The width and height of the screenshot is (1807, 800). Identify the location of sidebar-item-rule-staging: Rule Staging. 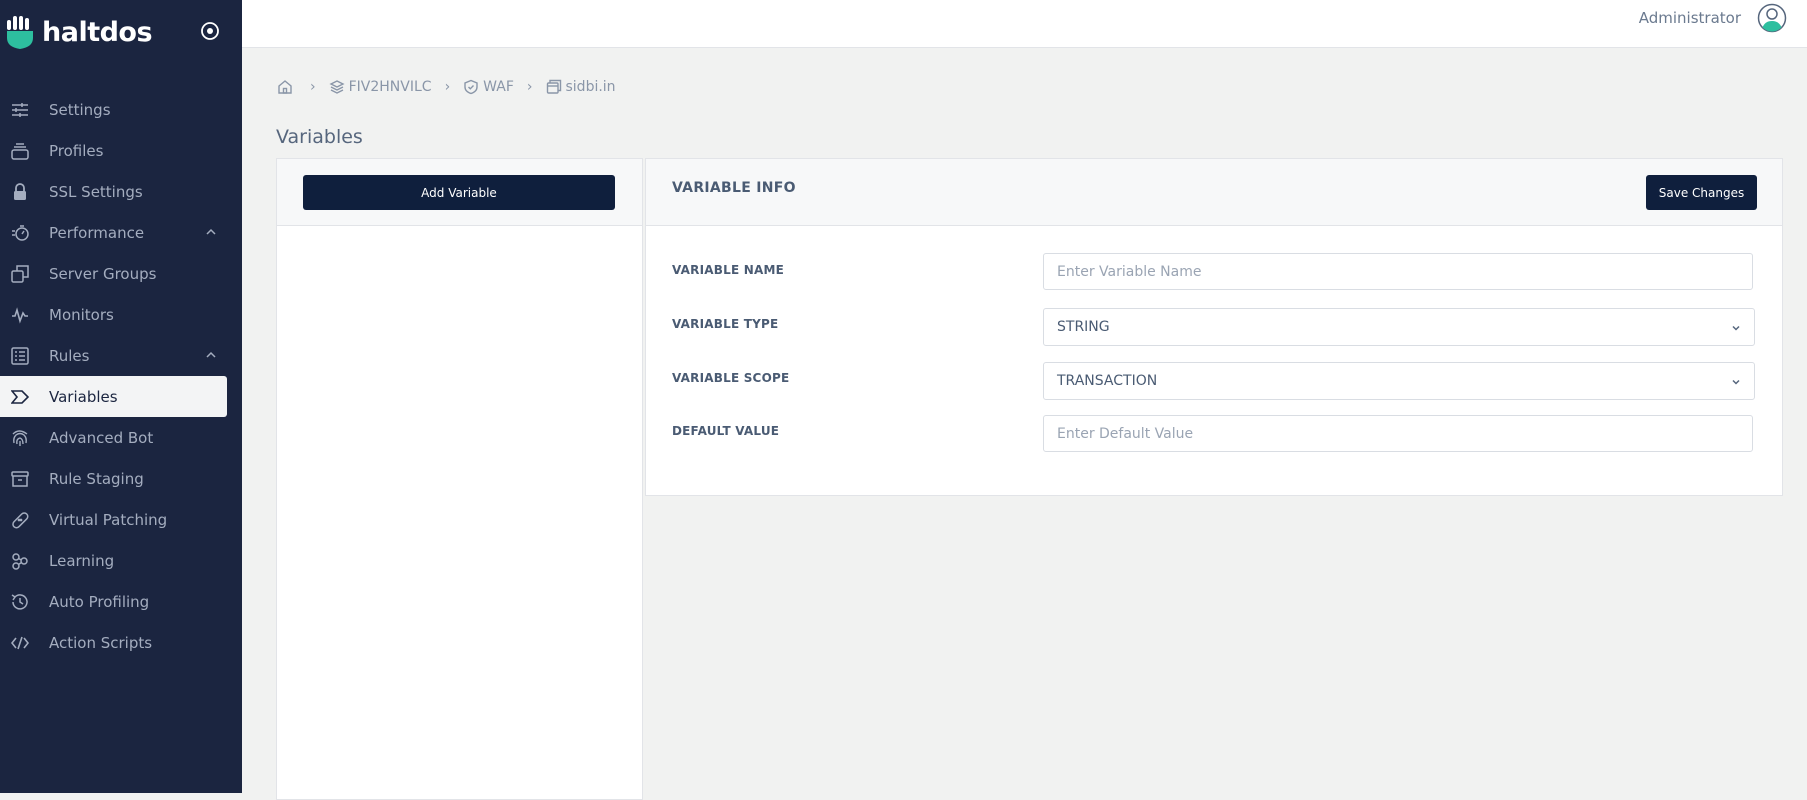
(121, 478).